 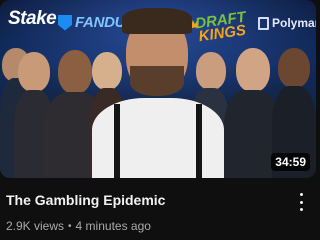 What do you see at coordinates (146, 200) in the screenshot?
I see `video-title: The Gambling Epidemic` at bounding box center [146, 200].